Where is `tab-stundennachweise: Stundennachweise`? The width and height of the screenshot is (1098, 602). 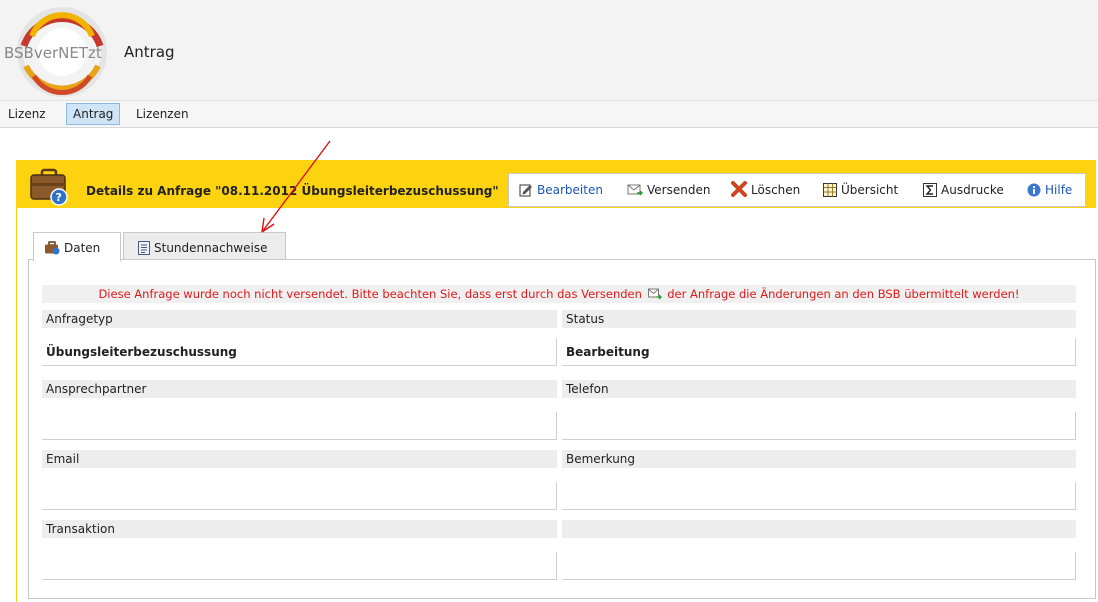
tab-stundennachweise: Stundennachweise is located at coordinates (204, 247).